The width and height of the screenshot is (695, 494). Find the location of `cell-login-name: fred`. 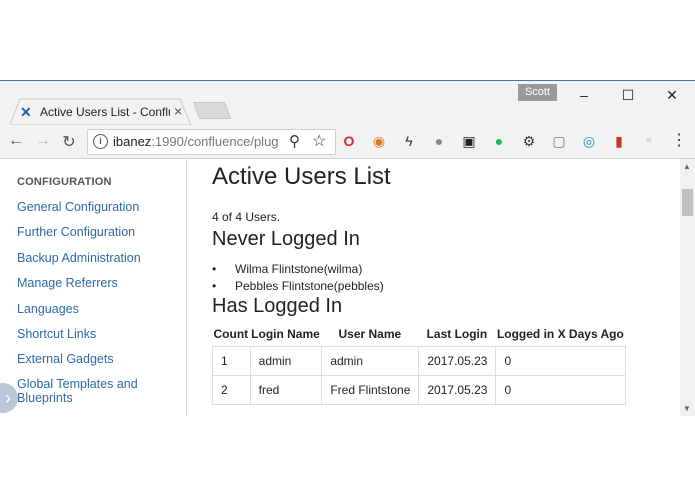

cell-login-name: fred is located at coordinates (286, 390).